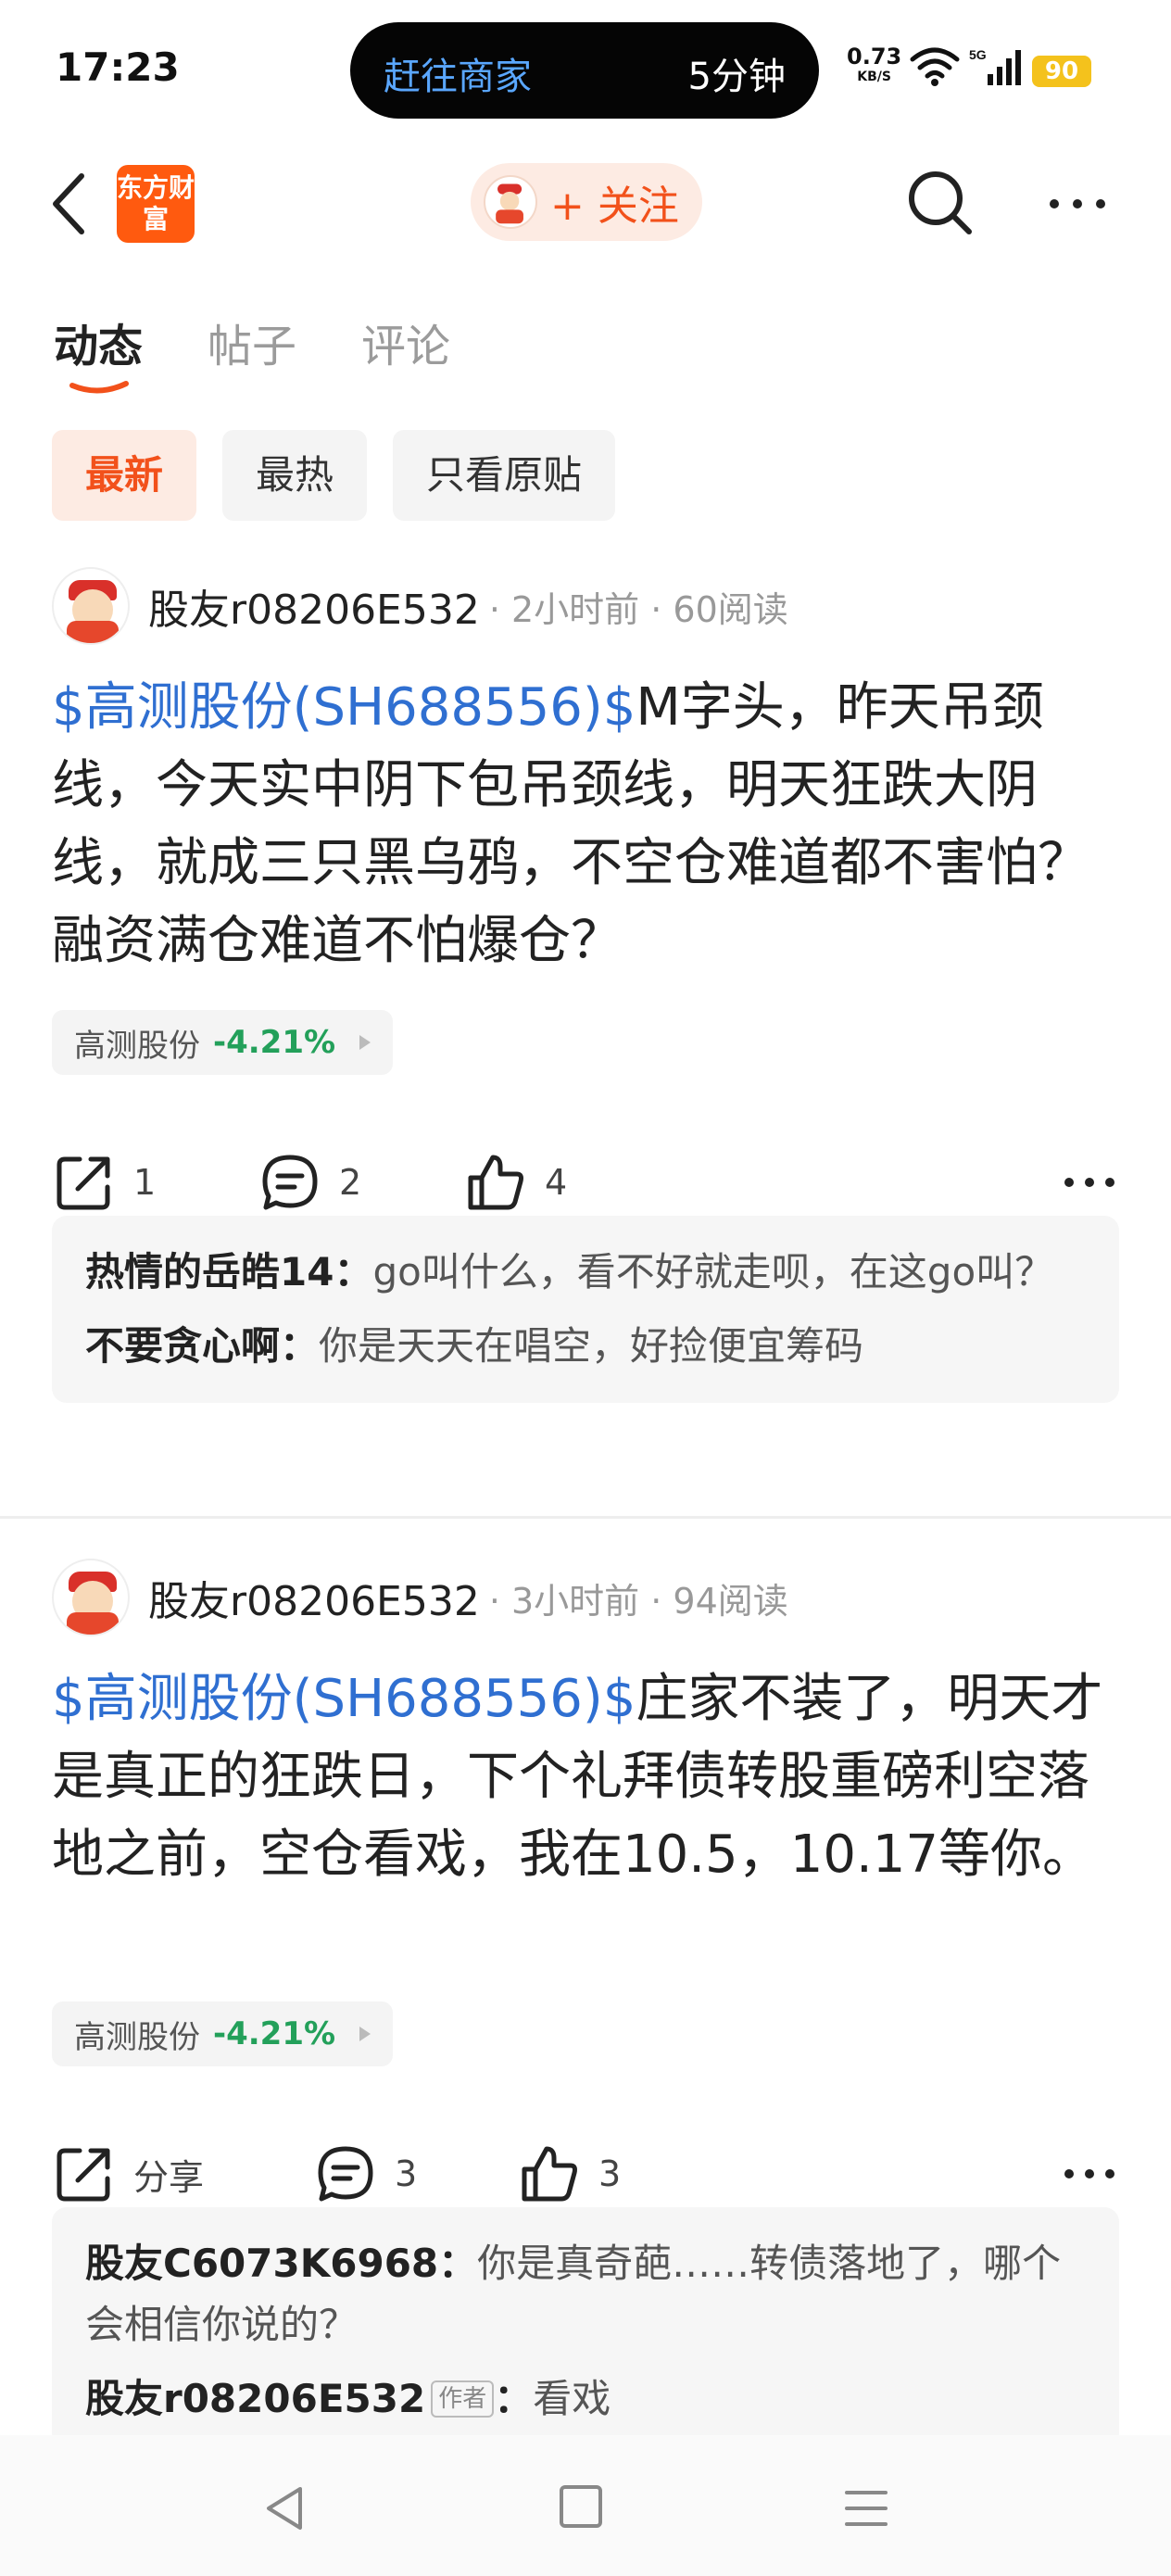 This screenshot has height=2576, width=1171. I want to click on comment-count: 2, so click(351, 1183).